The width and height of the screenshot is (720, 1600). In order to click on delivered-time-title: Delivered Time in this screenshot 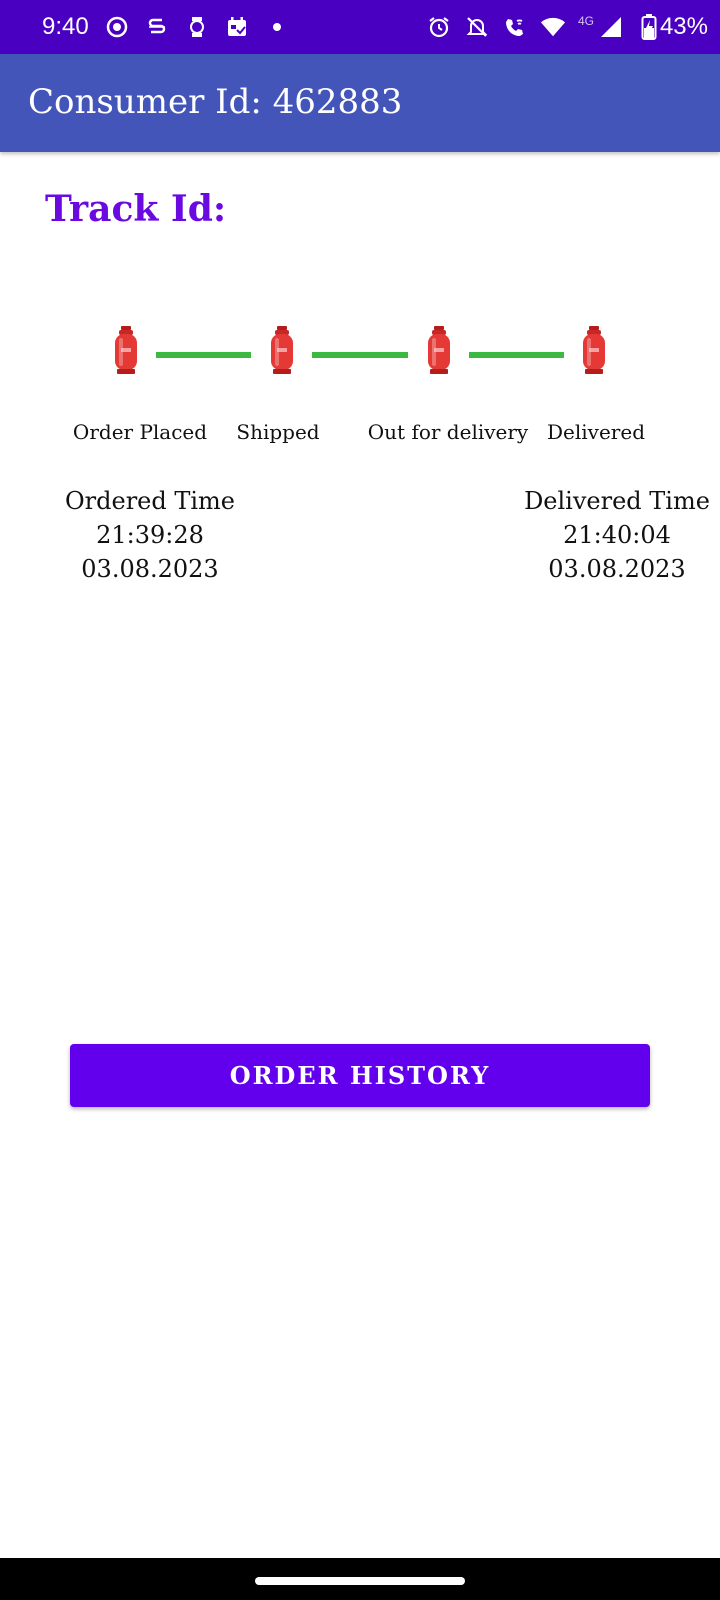, I will do `click(617, 501)`.